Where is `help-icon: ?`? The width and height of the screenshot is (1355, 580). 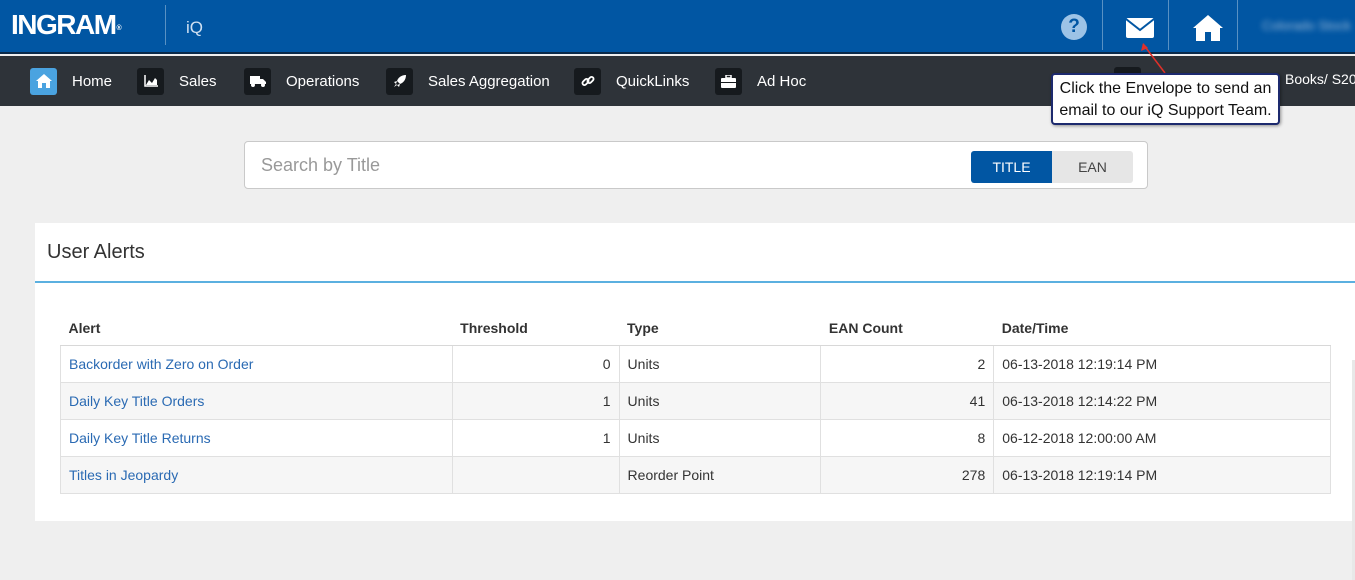
help-icon: ? is located at coordinates (1074, 27).